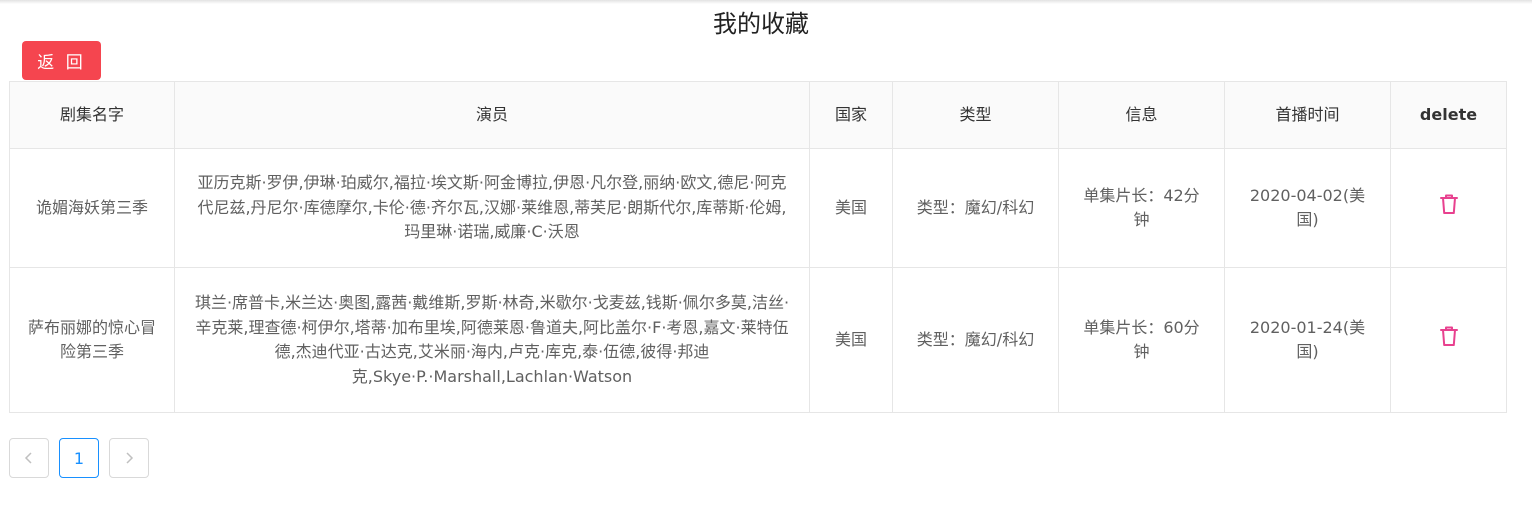 Image resolution: width=1532 pixels, height=507 pixels. Describe the element at coordinates (1141, 208) in the screenshot. I see `cell-info: 单集片长：42分钟` at that location.